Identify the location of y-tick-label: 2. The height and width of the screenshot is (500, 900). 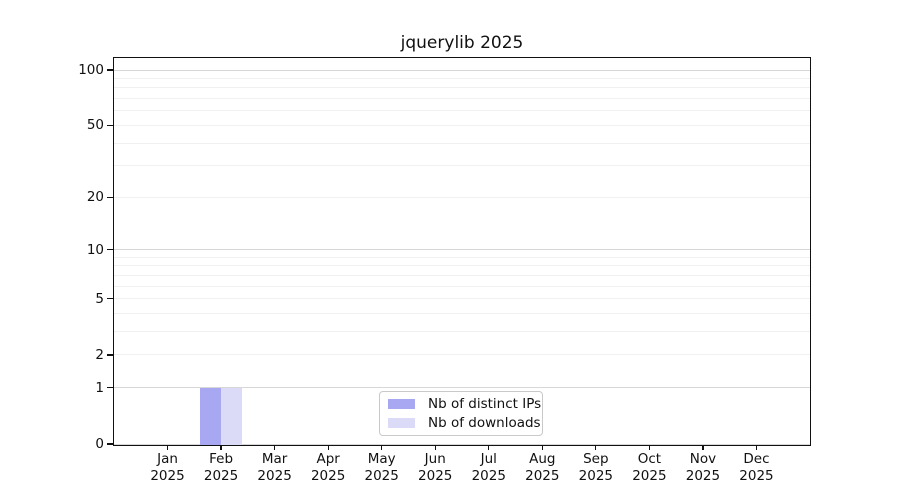
(99, 354).